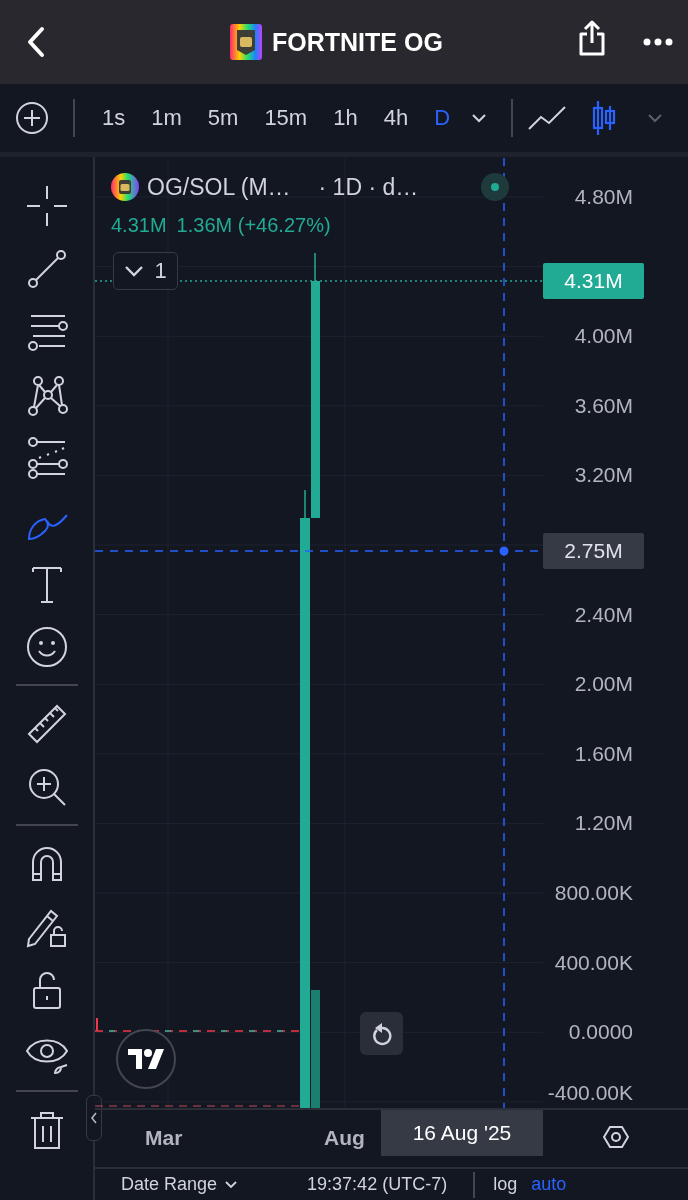 This screenshot has height=1200, width=688. Describe the element at coordinates (442, 118) in the screenshot. I see `interval-tab: D` at that location.